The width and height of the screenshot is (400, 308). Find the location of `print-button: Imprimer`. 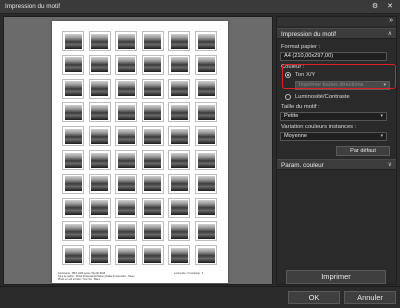

print-button: Imprimer is located at coordinates (336, 277).